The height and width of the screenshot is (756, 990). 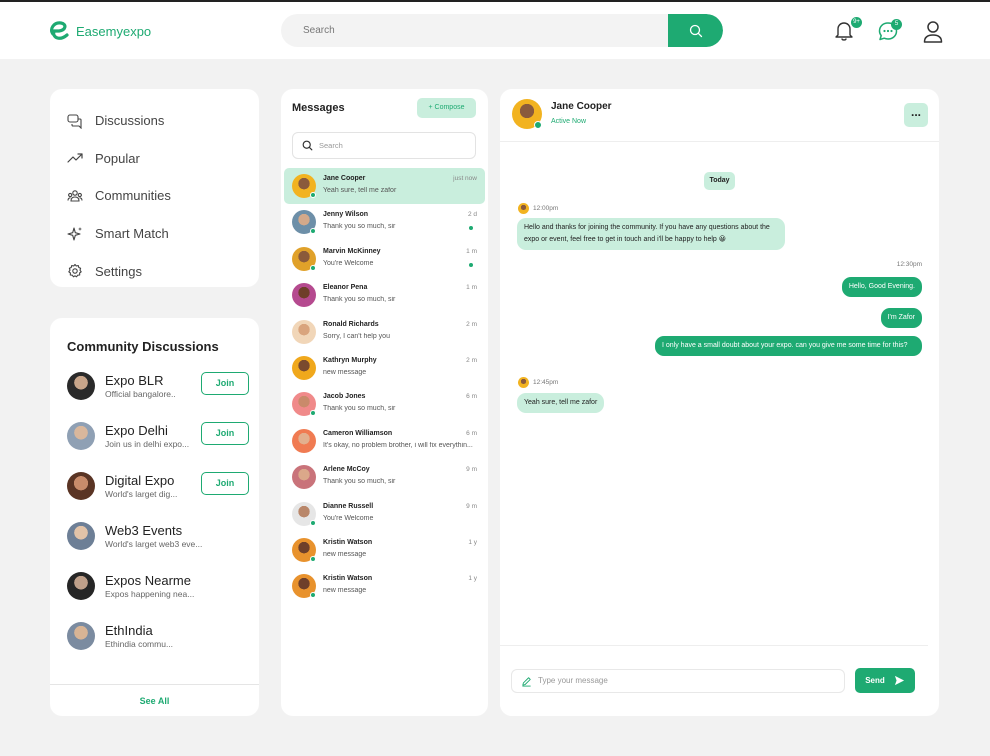 I want to click on search-input: Search, so click(x=319, y=30).